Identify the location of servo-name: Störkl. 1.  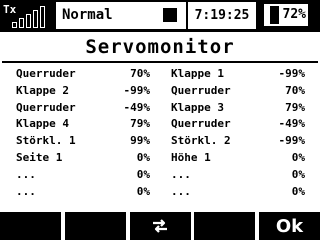
(46, 141).